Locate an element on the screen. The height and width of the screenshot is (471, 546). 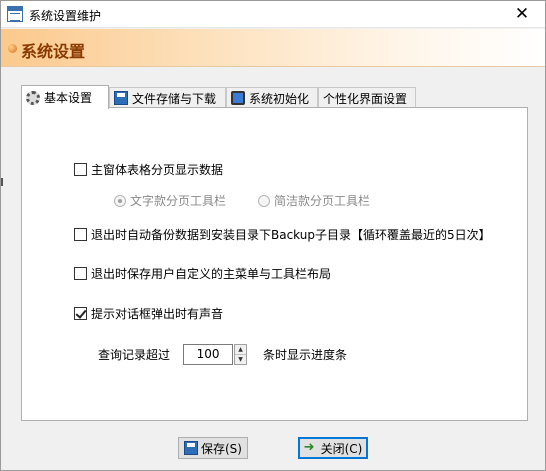
backup-label: 退出时自动备份数据到安装目录下Backup子目录【循环覆盖最近的5日次】 is located at coordinates (291, 235).